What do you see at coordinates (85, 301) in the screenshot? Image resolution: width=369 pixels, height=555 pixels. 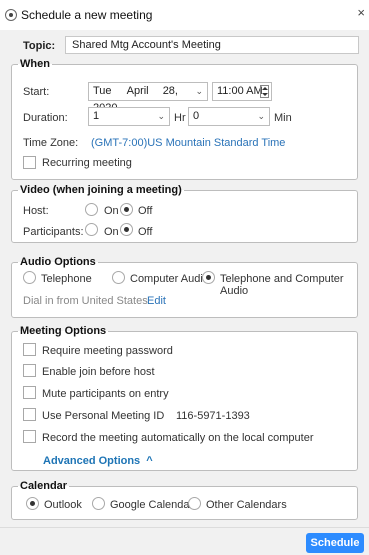 I see `dial-in-text: Dial in from United States` at bounding box center [85, 301].